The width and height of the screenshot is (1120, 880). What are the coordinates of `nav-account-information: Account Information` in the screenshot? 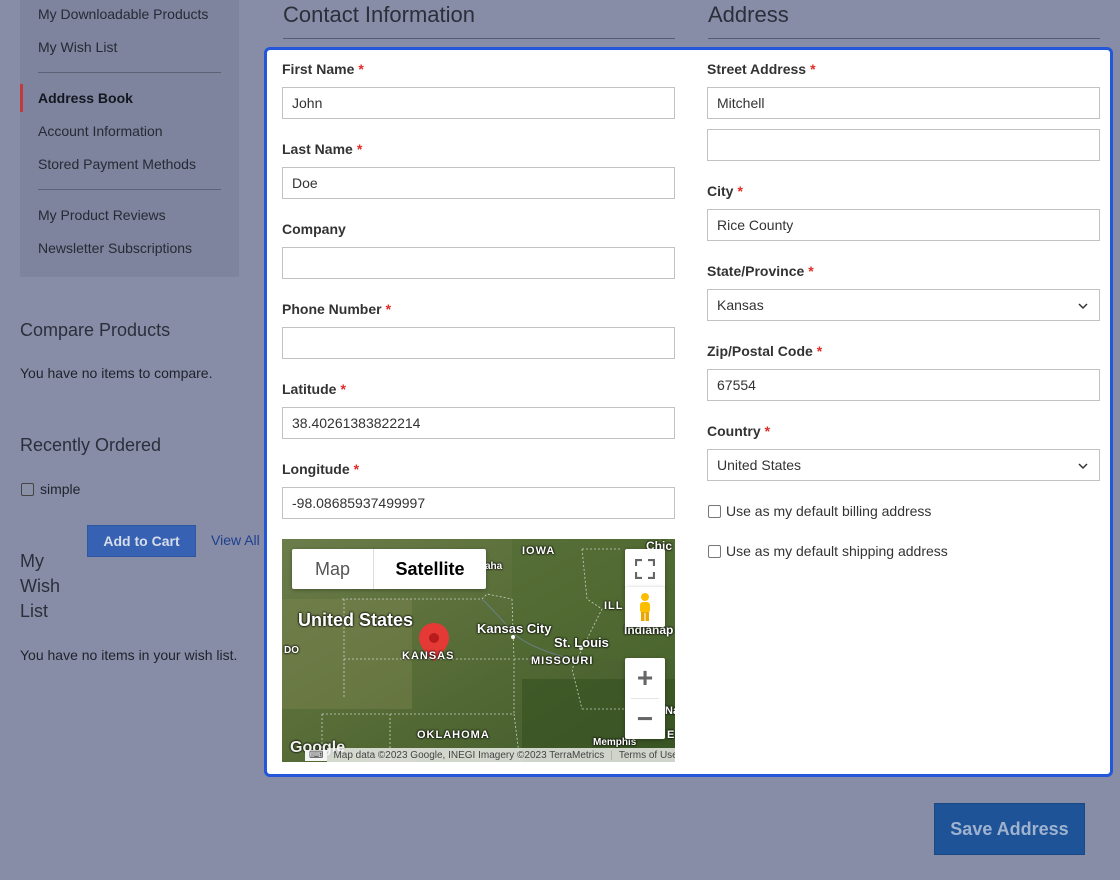 It's located at (100, 131).